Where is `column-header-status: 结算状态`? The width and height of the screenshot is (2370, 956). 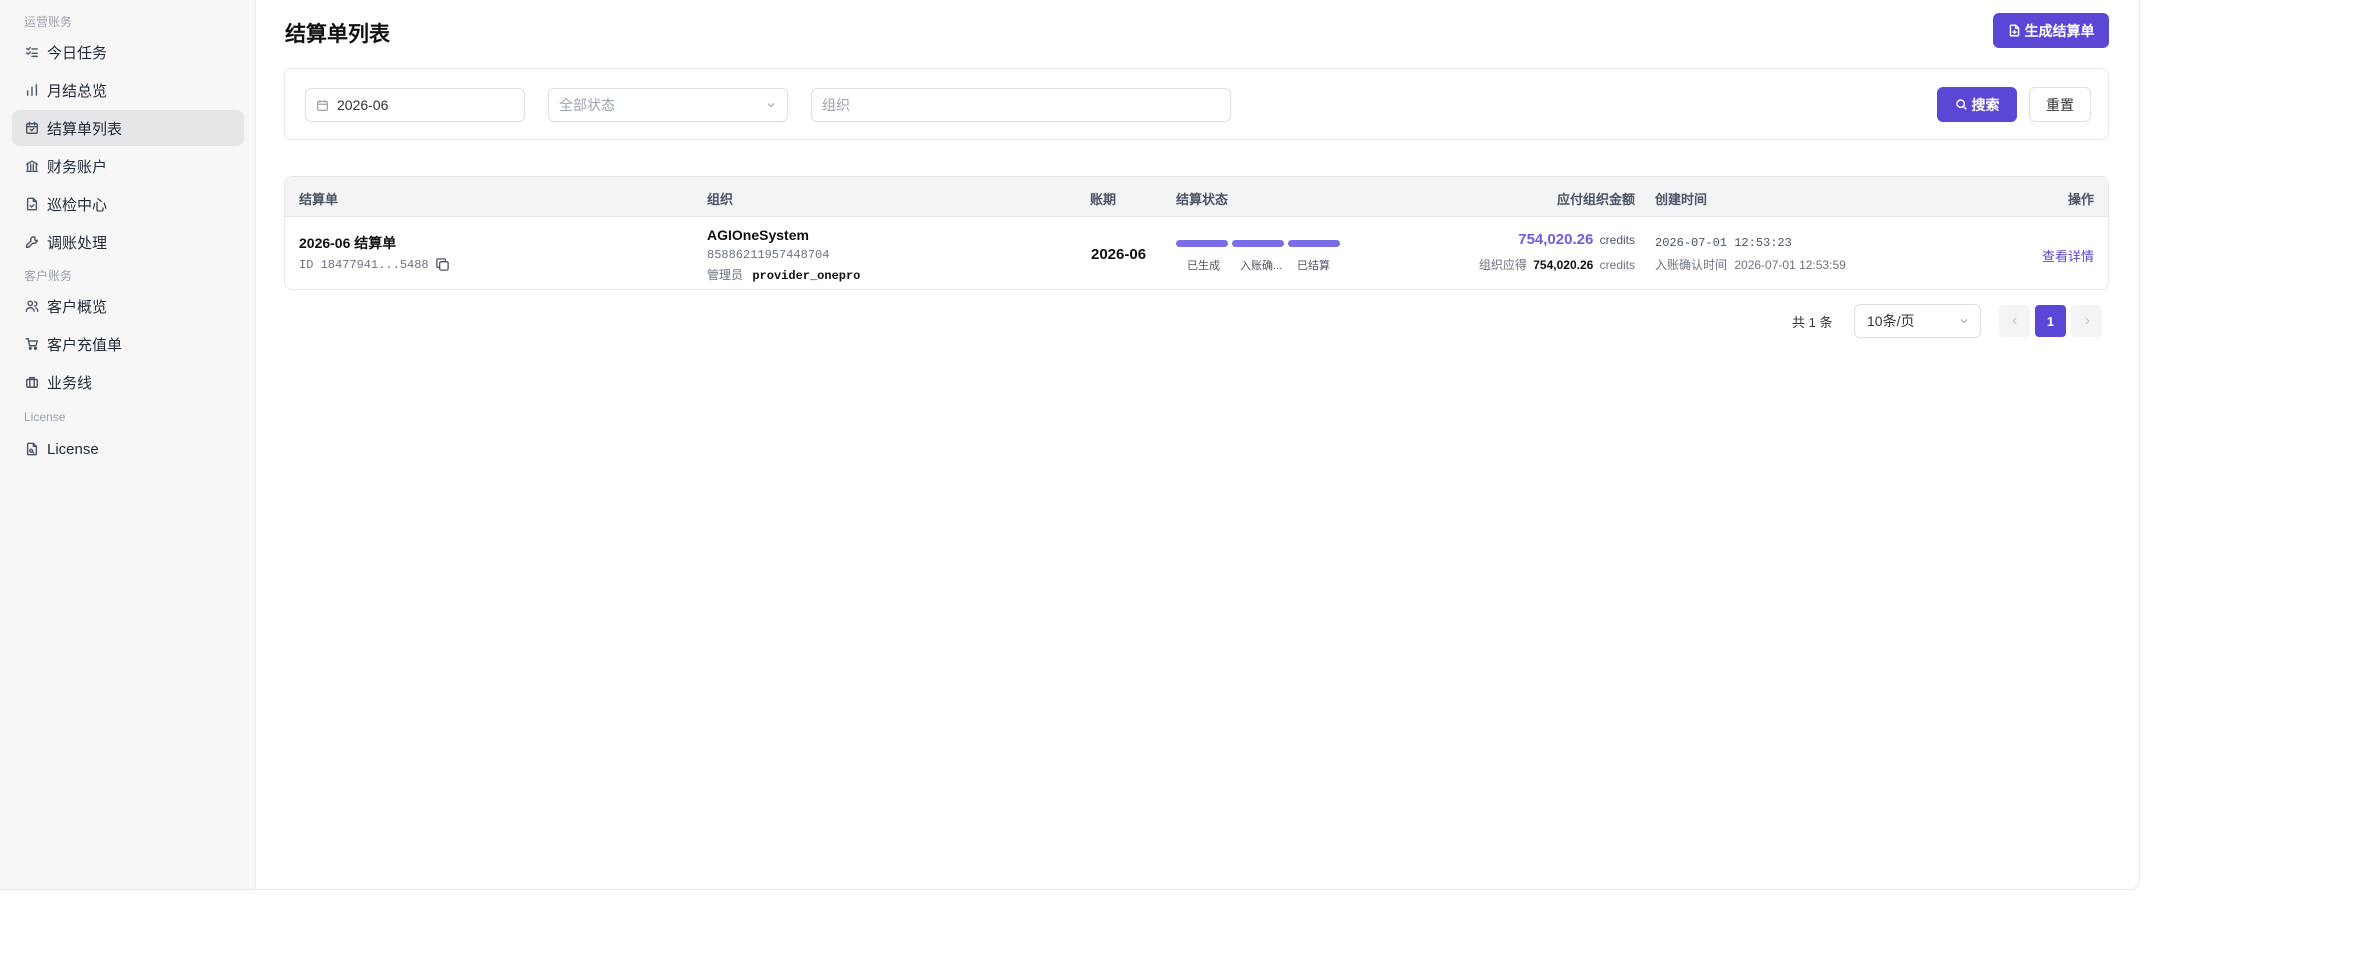
column-header-status: 结算状态 is located at coordinates (1202, 199).